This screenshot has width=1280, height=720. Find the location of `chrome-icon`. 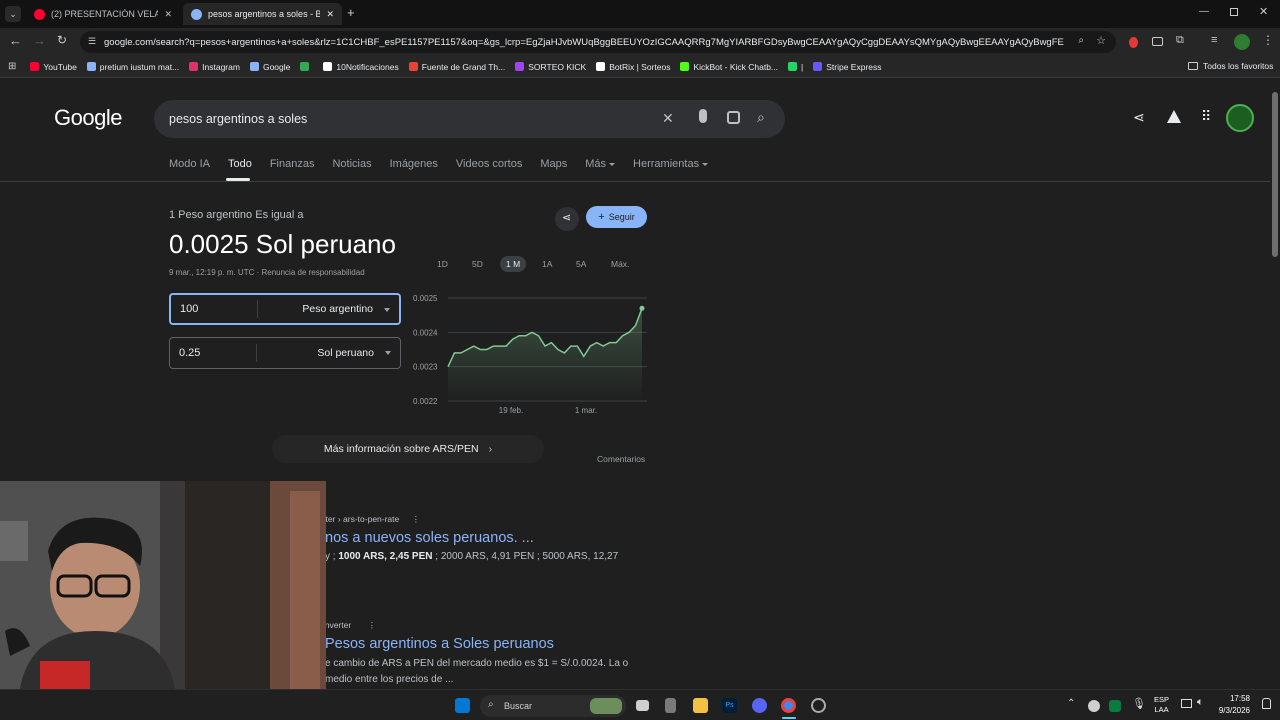

chrome-icon is located at coordinates (788, 705).